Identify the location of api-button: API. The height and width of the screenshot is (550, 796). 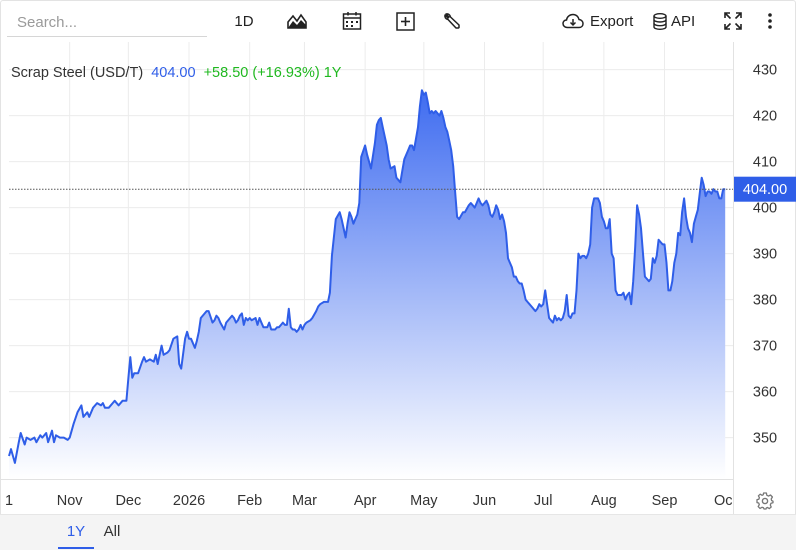
(677, 21).